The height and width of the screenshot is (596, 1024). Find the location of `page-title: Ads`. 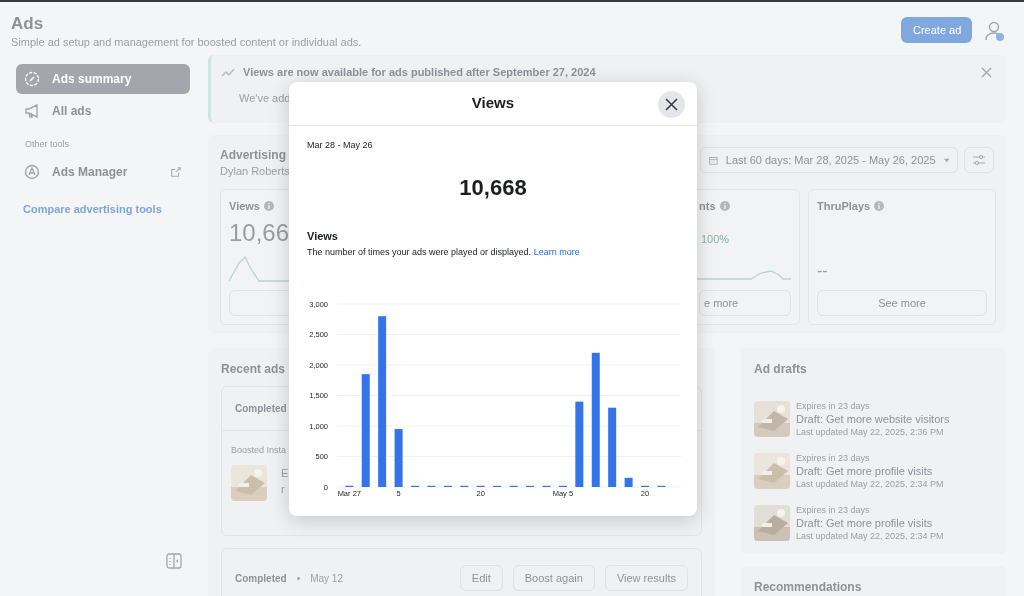

page-title: Ads is located at coordinates (27, 24).